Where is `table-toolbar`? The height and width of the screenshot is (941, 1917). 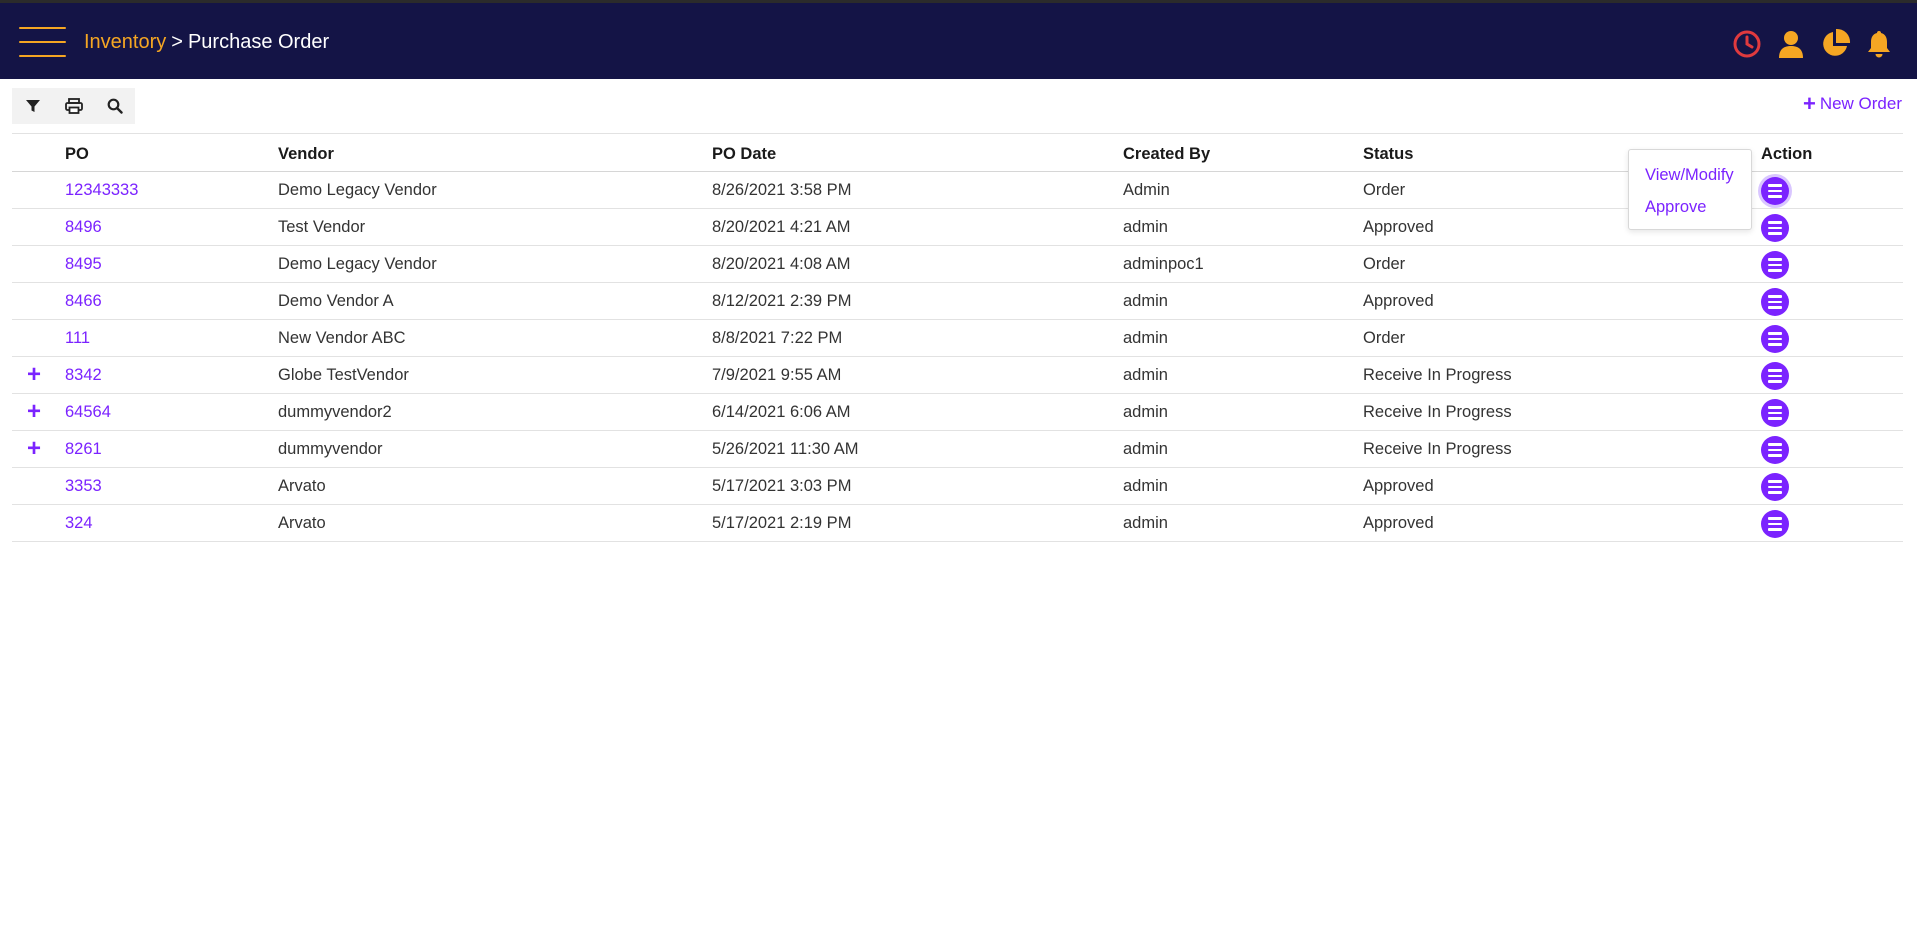 table-toolbar is located at coordinates (73, 106).